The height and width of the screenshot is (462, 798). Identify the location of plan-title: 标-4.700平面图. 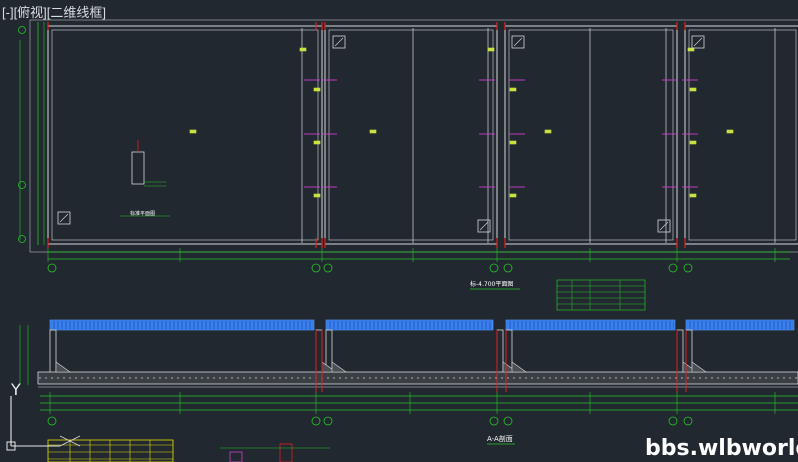
(491, 284).